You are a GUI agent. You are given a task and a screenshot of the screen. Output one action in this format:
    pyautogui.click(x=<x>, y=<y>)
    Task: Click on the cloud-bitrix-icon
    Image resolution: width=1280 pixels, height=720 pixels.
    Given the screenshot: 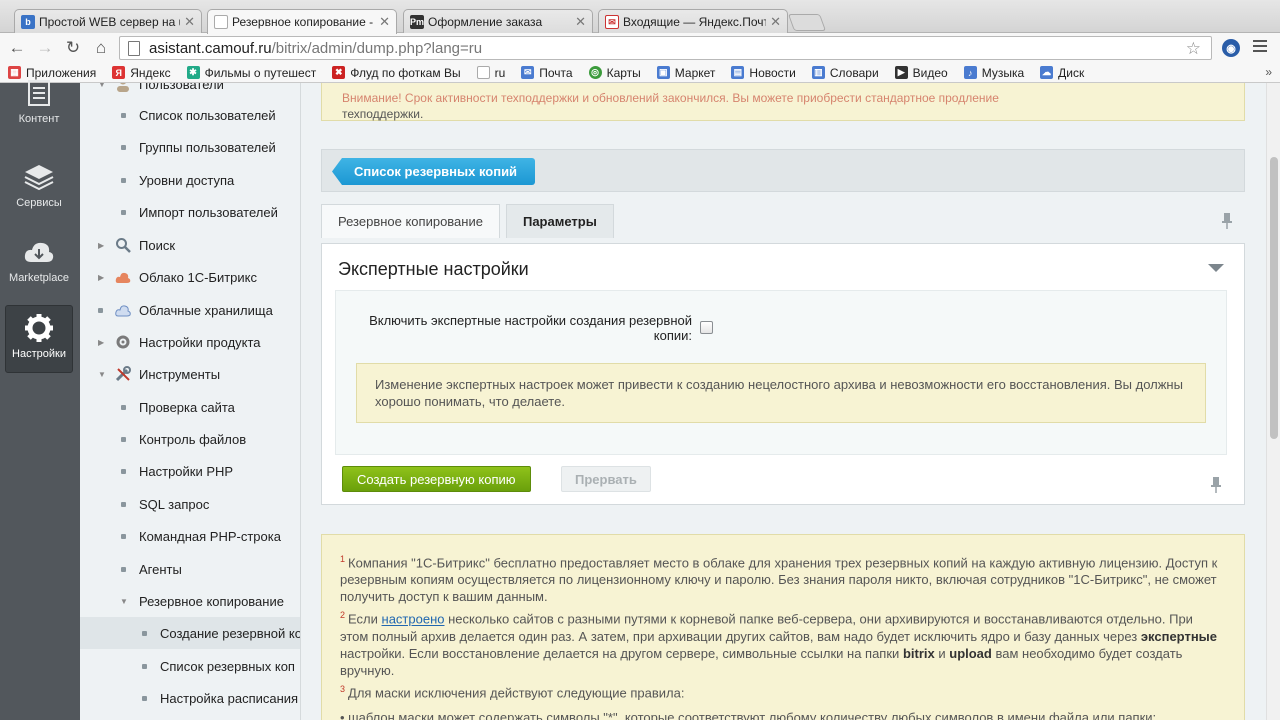 What is the action you would take?
    pyautogui.click(x=123, y=277)
    